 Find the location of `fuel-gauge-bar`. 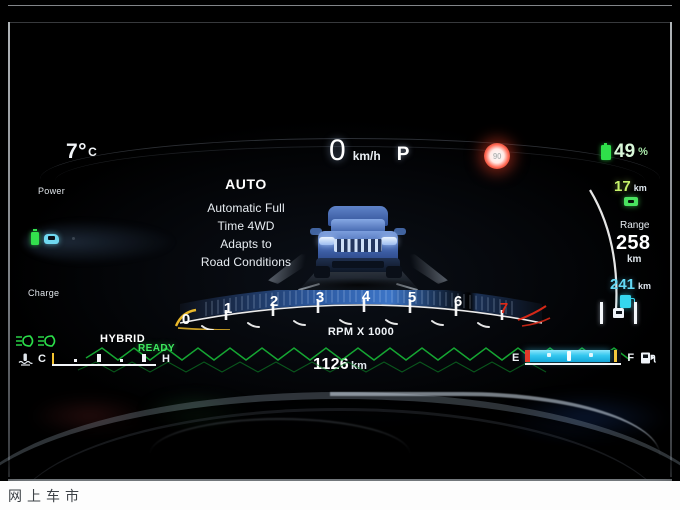

fuel-gauge-bar is located at coordinates (573, 357).